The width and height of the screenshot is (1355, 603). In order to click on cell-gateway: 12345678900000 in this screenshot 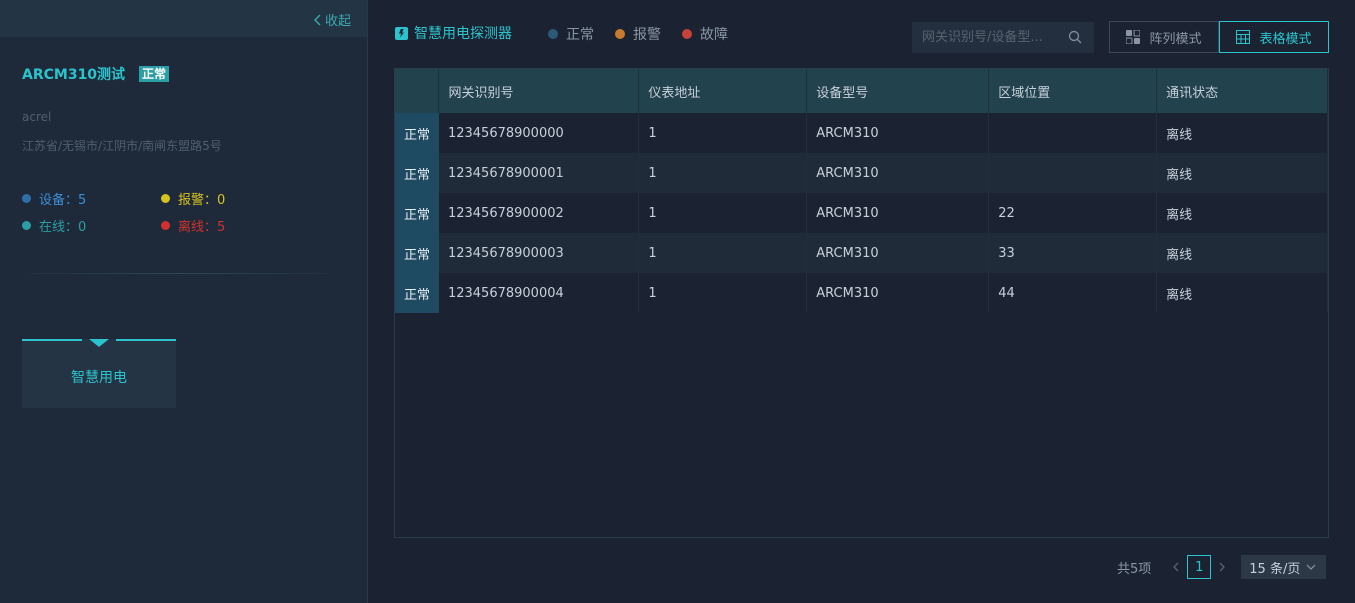, I will do `click(539, 133)`.